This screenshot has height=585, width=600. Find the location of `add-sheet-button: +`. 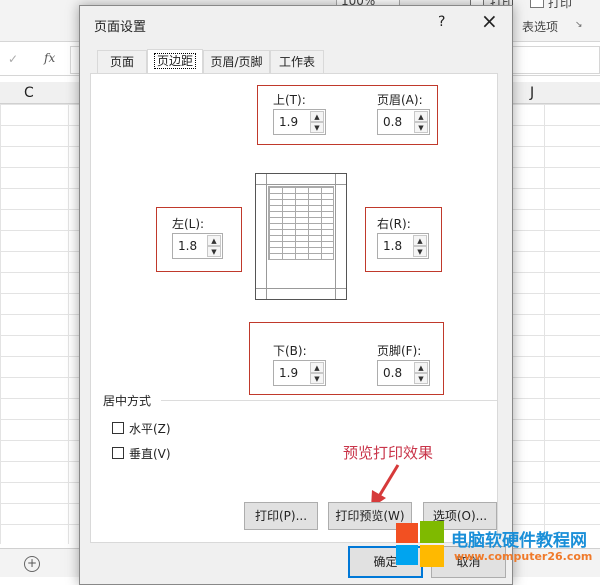

add-sheet-button: + is located at coordinates (32, 564).